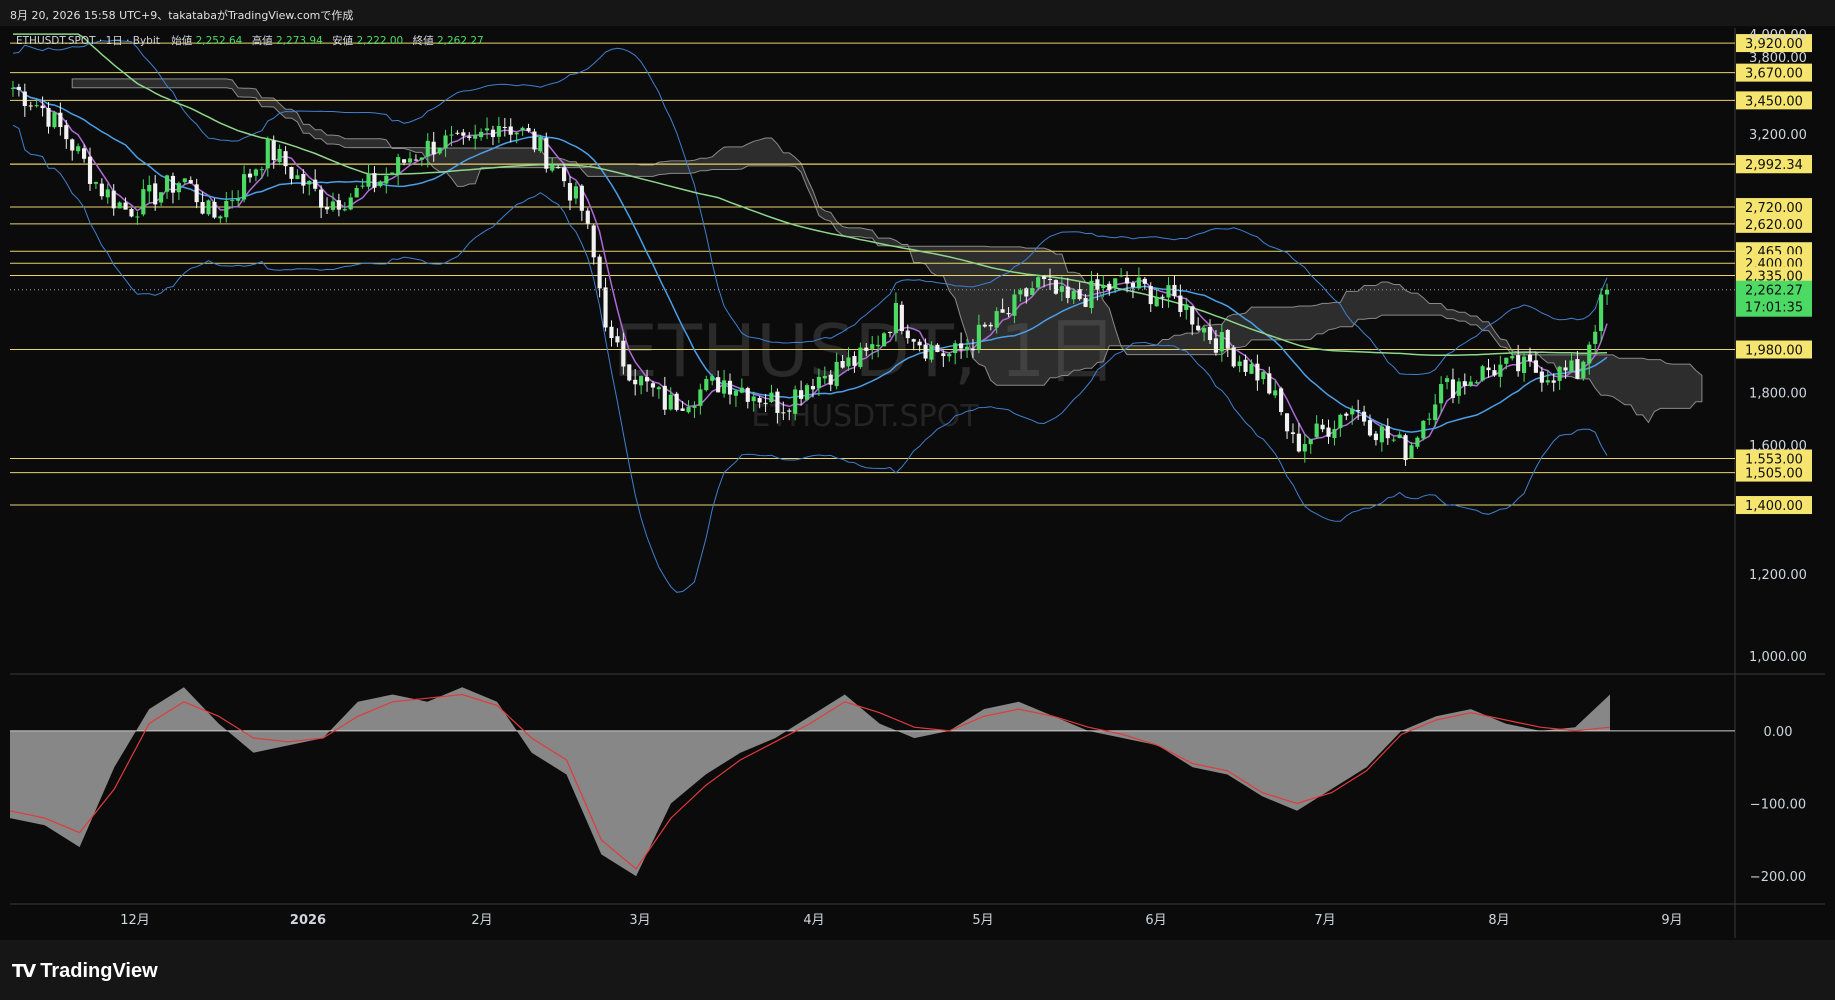 This screenshot has width=1835, height=1000. Describe the element at coordinates (901, 920) in the screenshot. I see `time-axis: 12月 2026 2月 3月 4月 5月 6月 7月 8月 9月` at that location.